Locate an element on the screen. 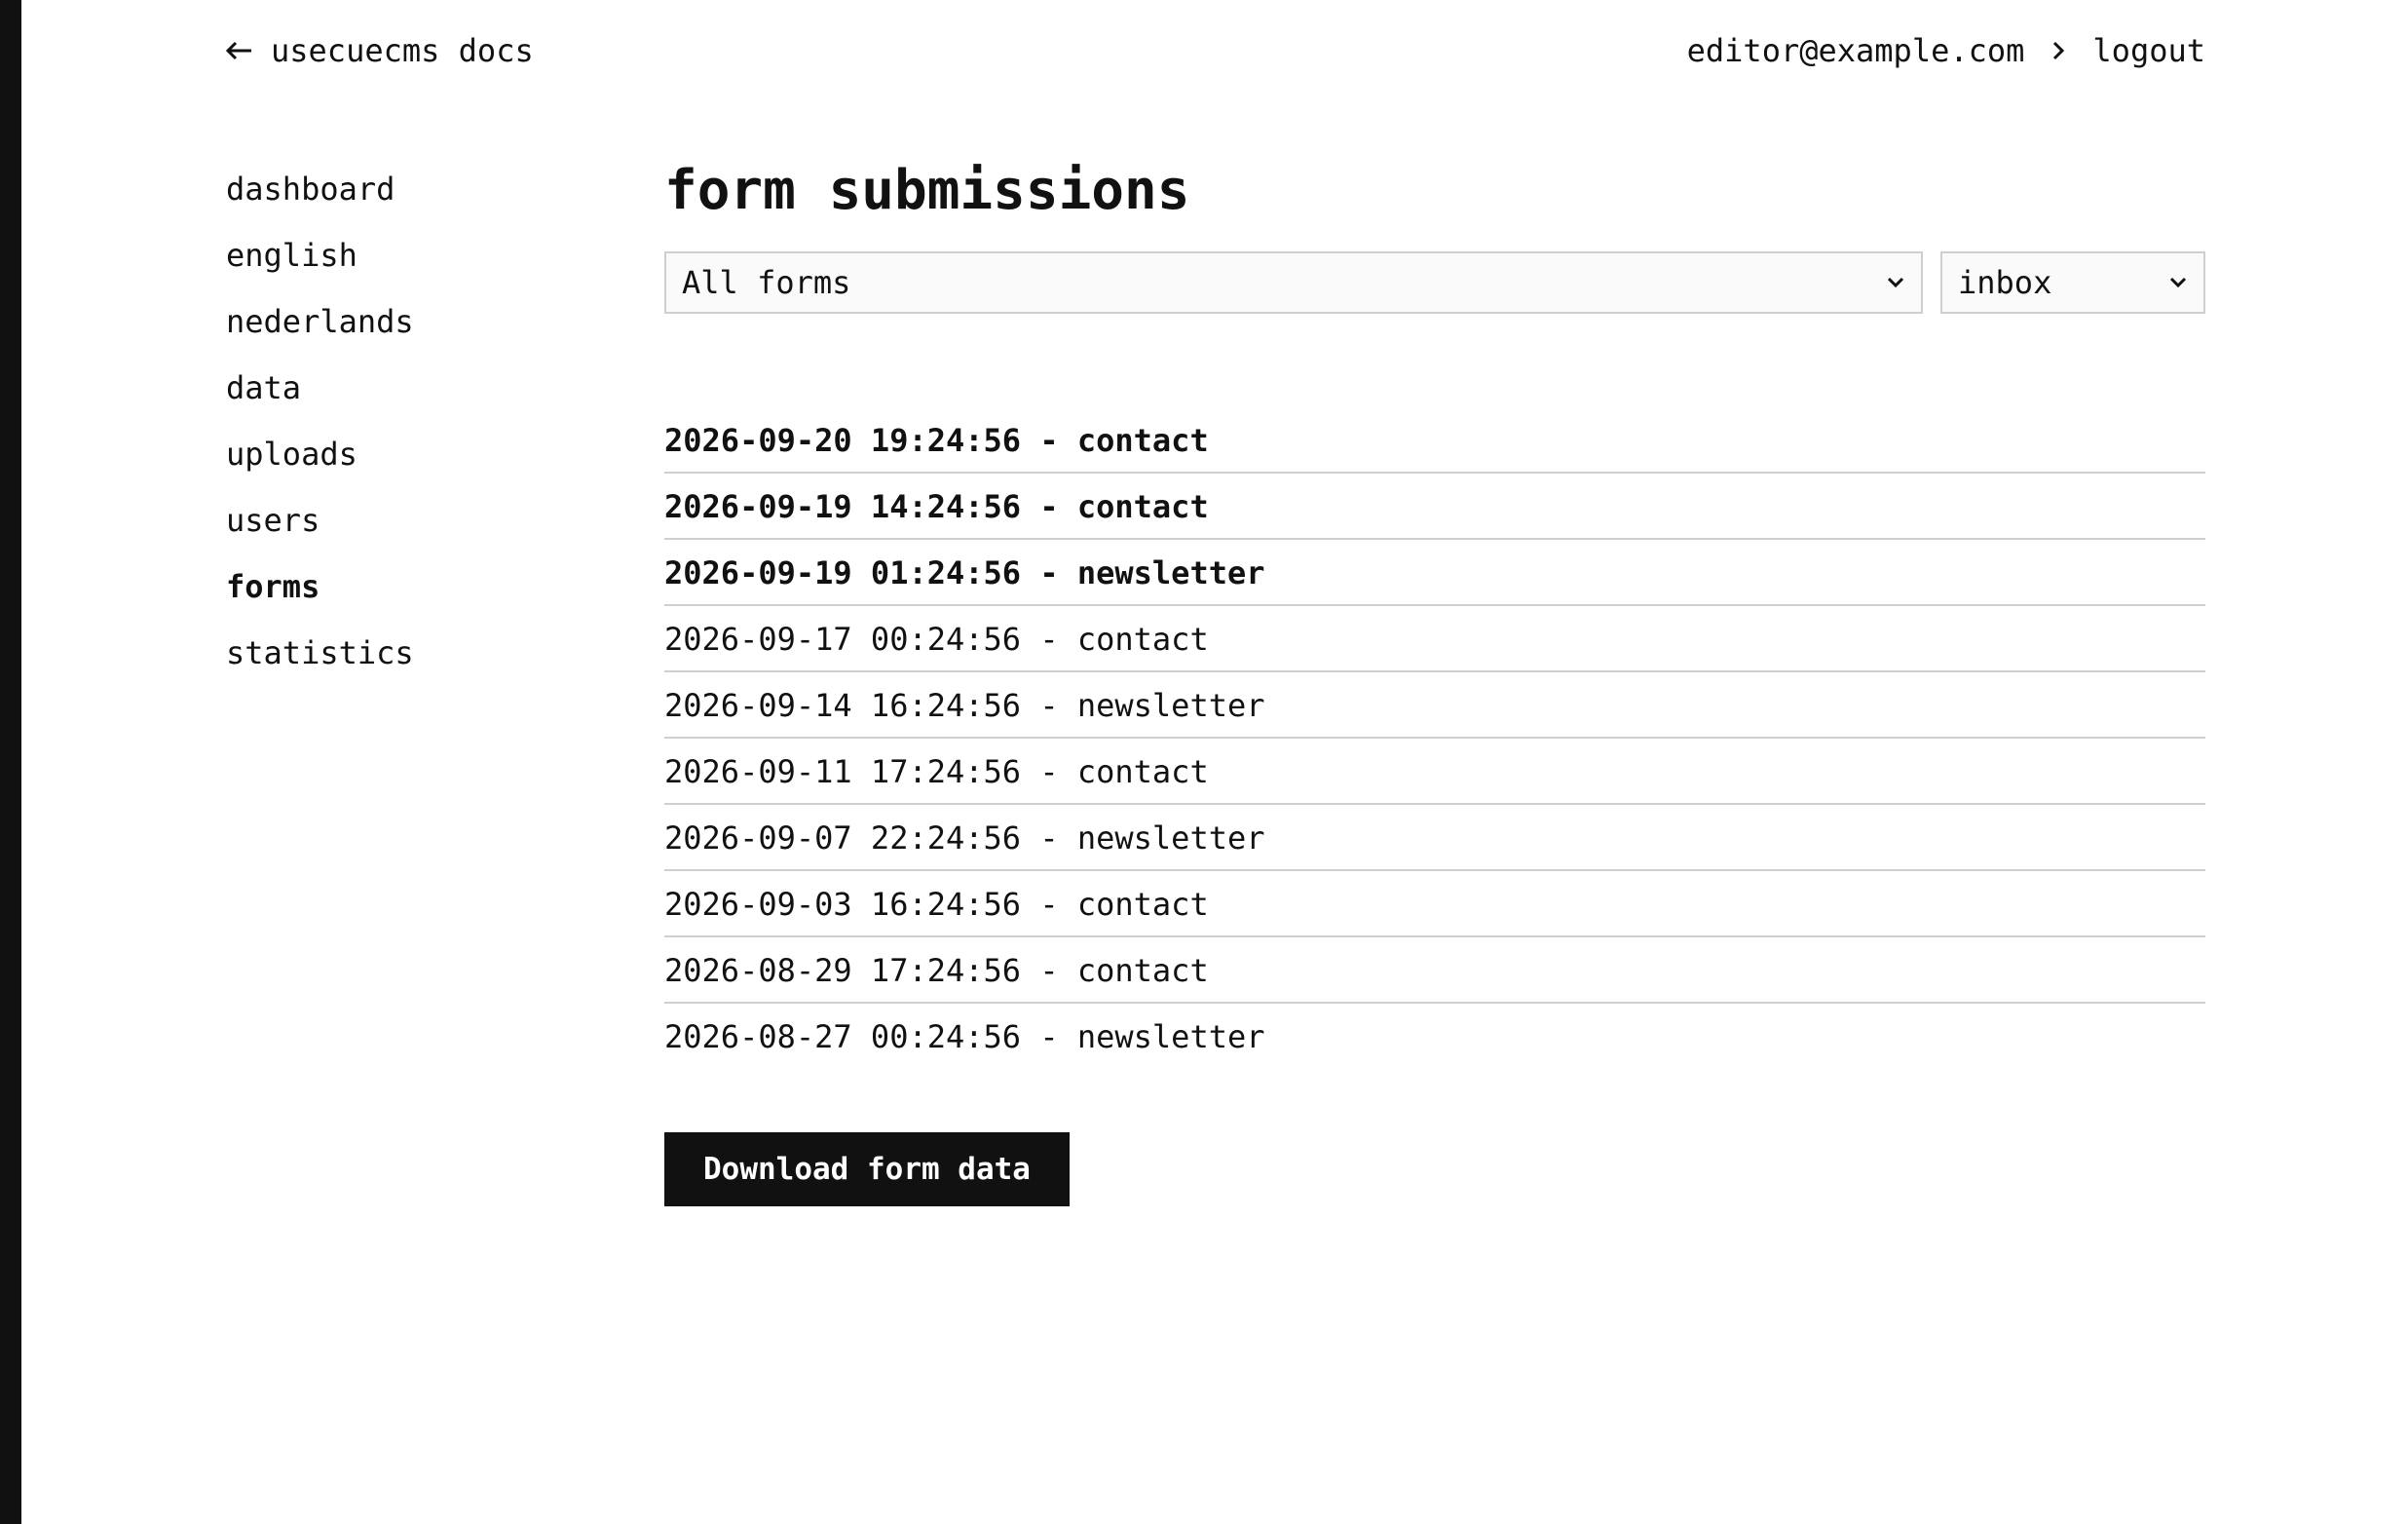 Image resolution: width=2408 pixels, height=1524 pixels. top-bar: usecuecms docs editor@example.com logout is located at coordinates (1214, 51).